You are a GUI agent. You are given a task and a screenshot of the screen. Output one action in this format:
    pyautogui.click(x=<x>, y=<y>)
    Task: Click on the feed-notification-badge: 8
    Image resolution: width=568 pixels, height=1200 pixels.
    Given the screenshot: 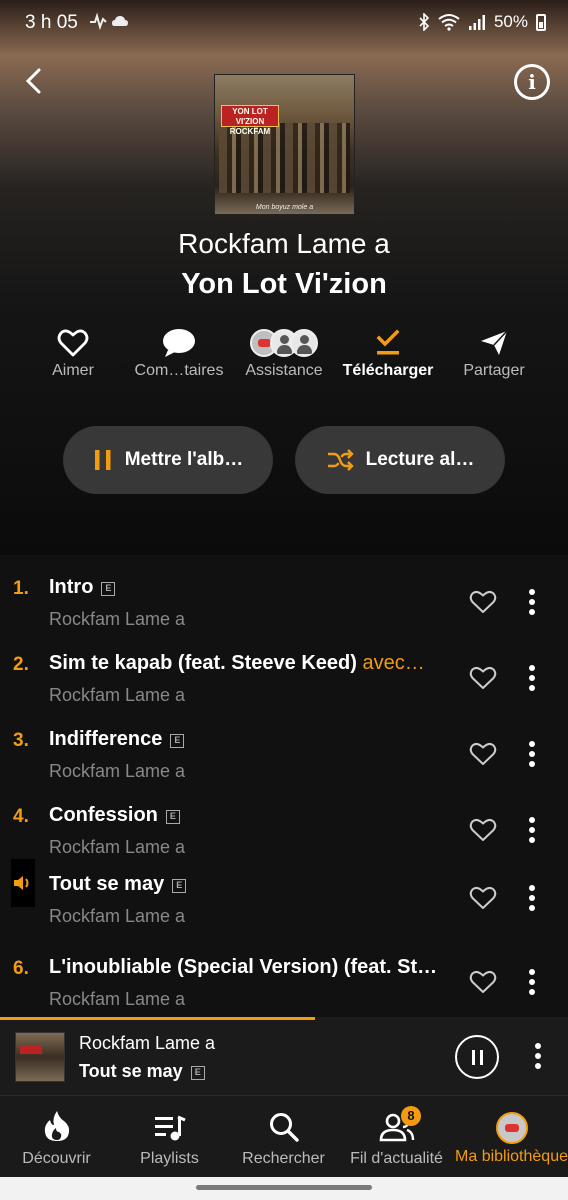 What is the action you would take?
    pyautogui.click(x=411, y=1116)
    